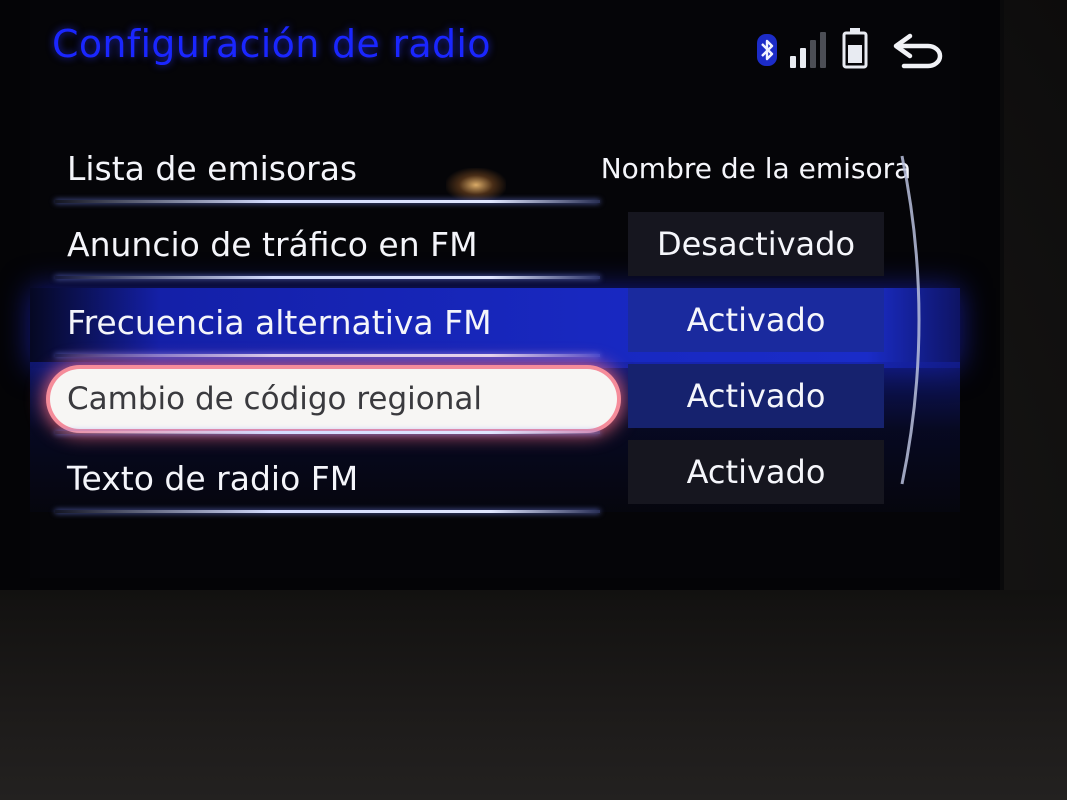 This screenshot has width=1067, height=800. I want to click on setting-label: Texto de radio FM, so click(213, 478).